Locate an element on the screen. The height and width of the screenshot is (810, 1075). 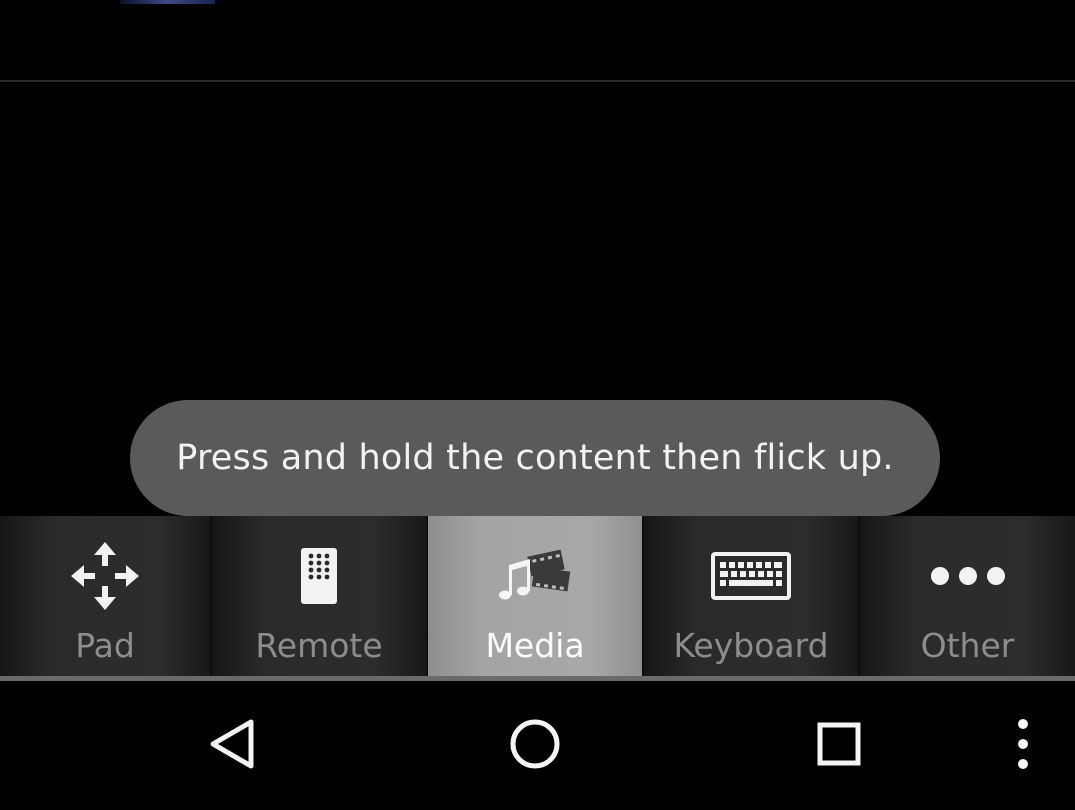
remote-control-icon is located at coordinates (319, 576).